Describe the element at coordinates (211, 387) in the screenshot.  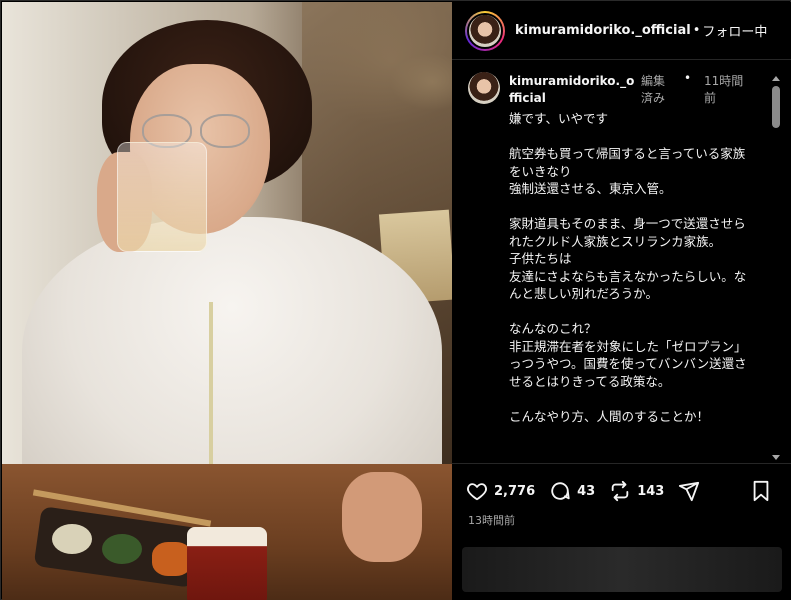
I see `photo-zipper` at that location.